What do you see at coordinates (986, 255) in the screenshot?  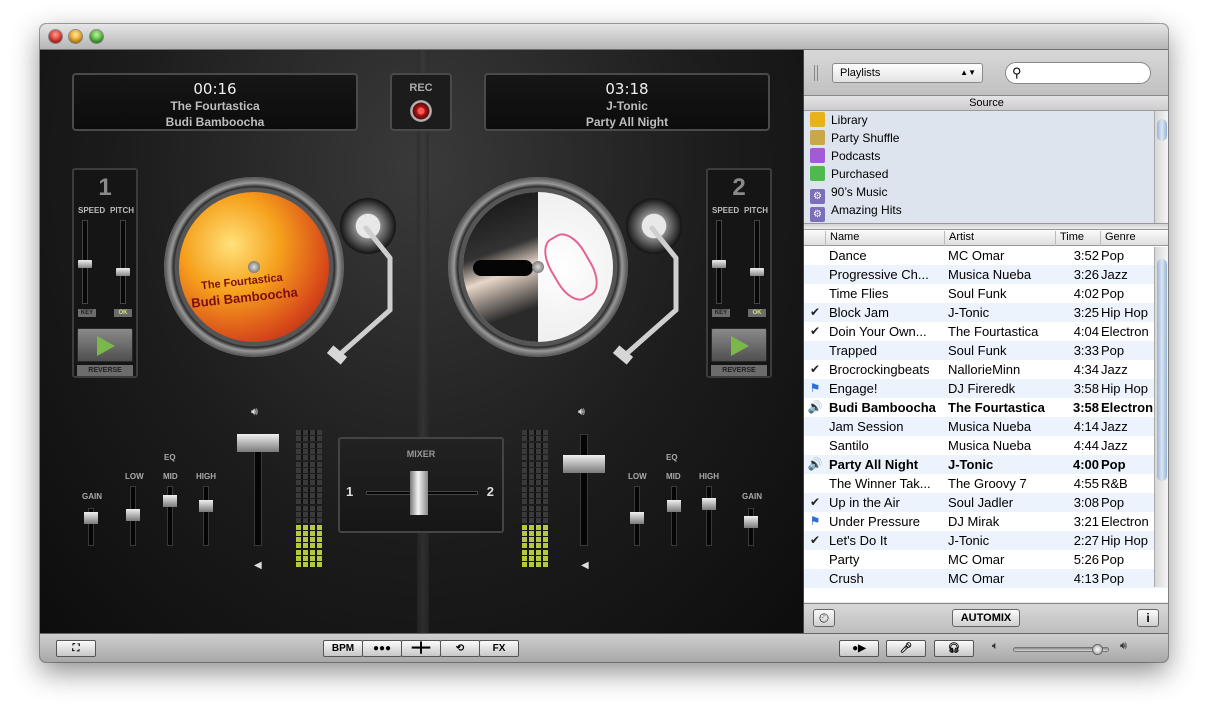 I see `table-row: Dance MC Omar 3:52 Pop` at bounding box center [986, 255].